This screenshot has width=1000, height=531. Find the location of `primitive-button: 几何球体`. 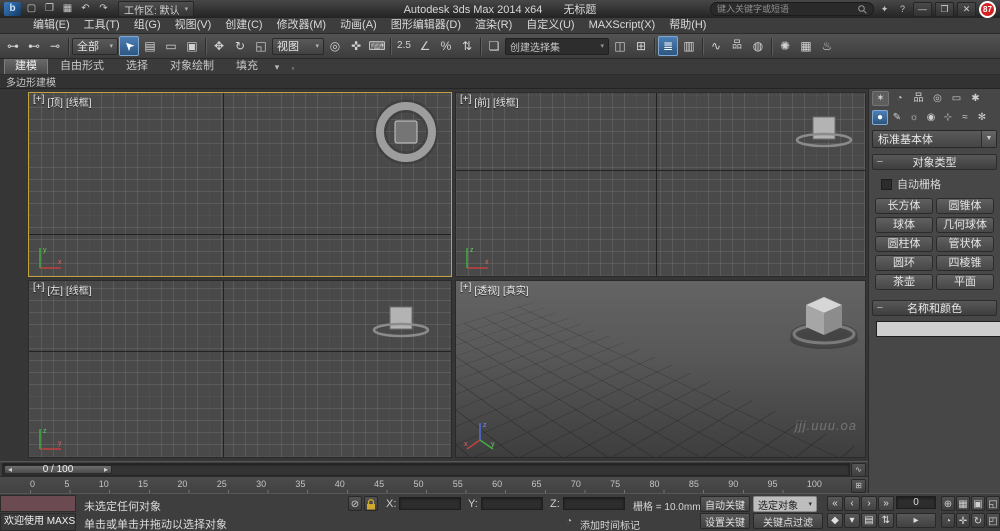

primitive-button: 几何球体 is located at coordinates (965, 225).